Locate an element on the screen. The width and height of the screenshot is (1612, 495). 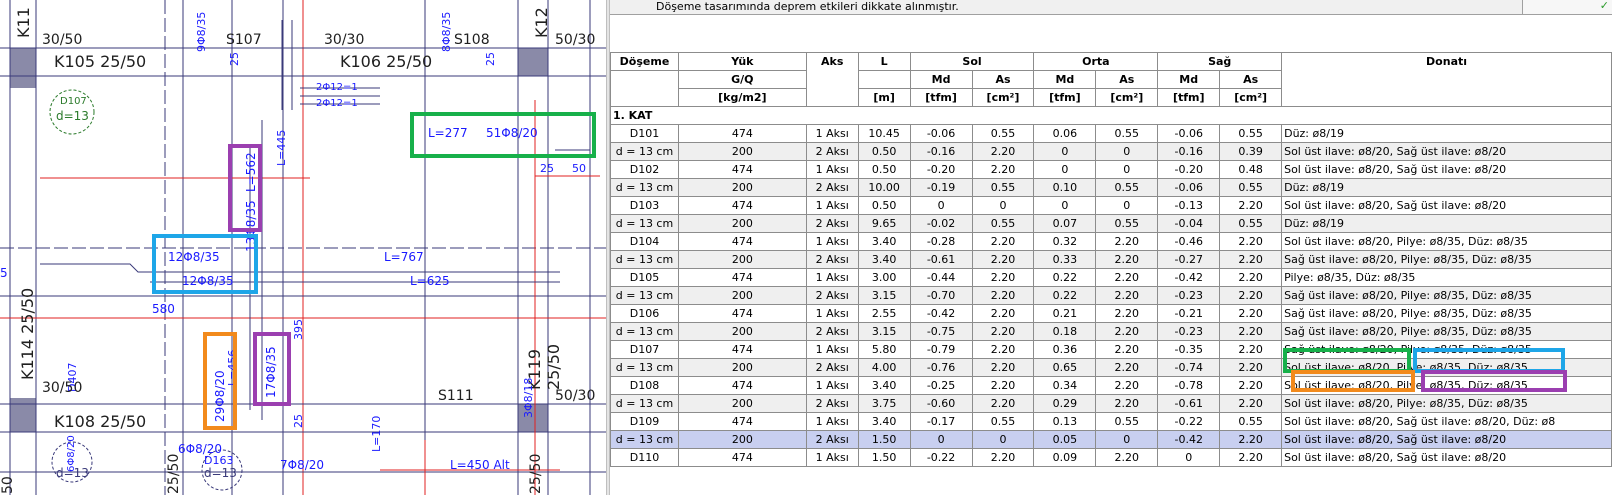
table-cell: -0.60 is located at coordinates (941, 403).